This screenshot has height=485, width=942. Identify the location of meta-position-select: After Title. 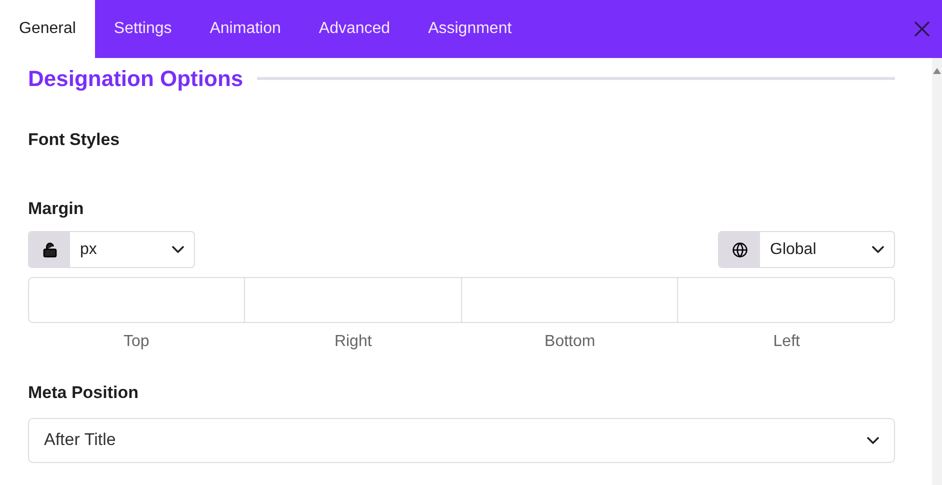
(461, 440).